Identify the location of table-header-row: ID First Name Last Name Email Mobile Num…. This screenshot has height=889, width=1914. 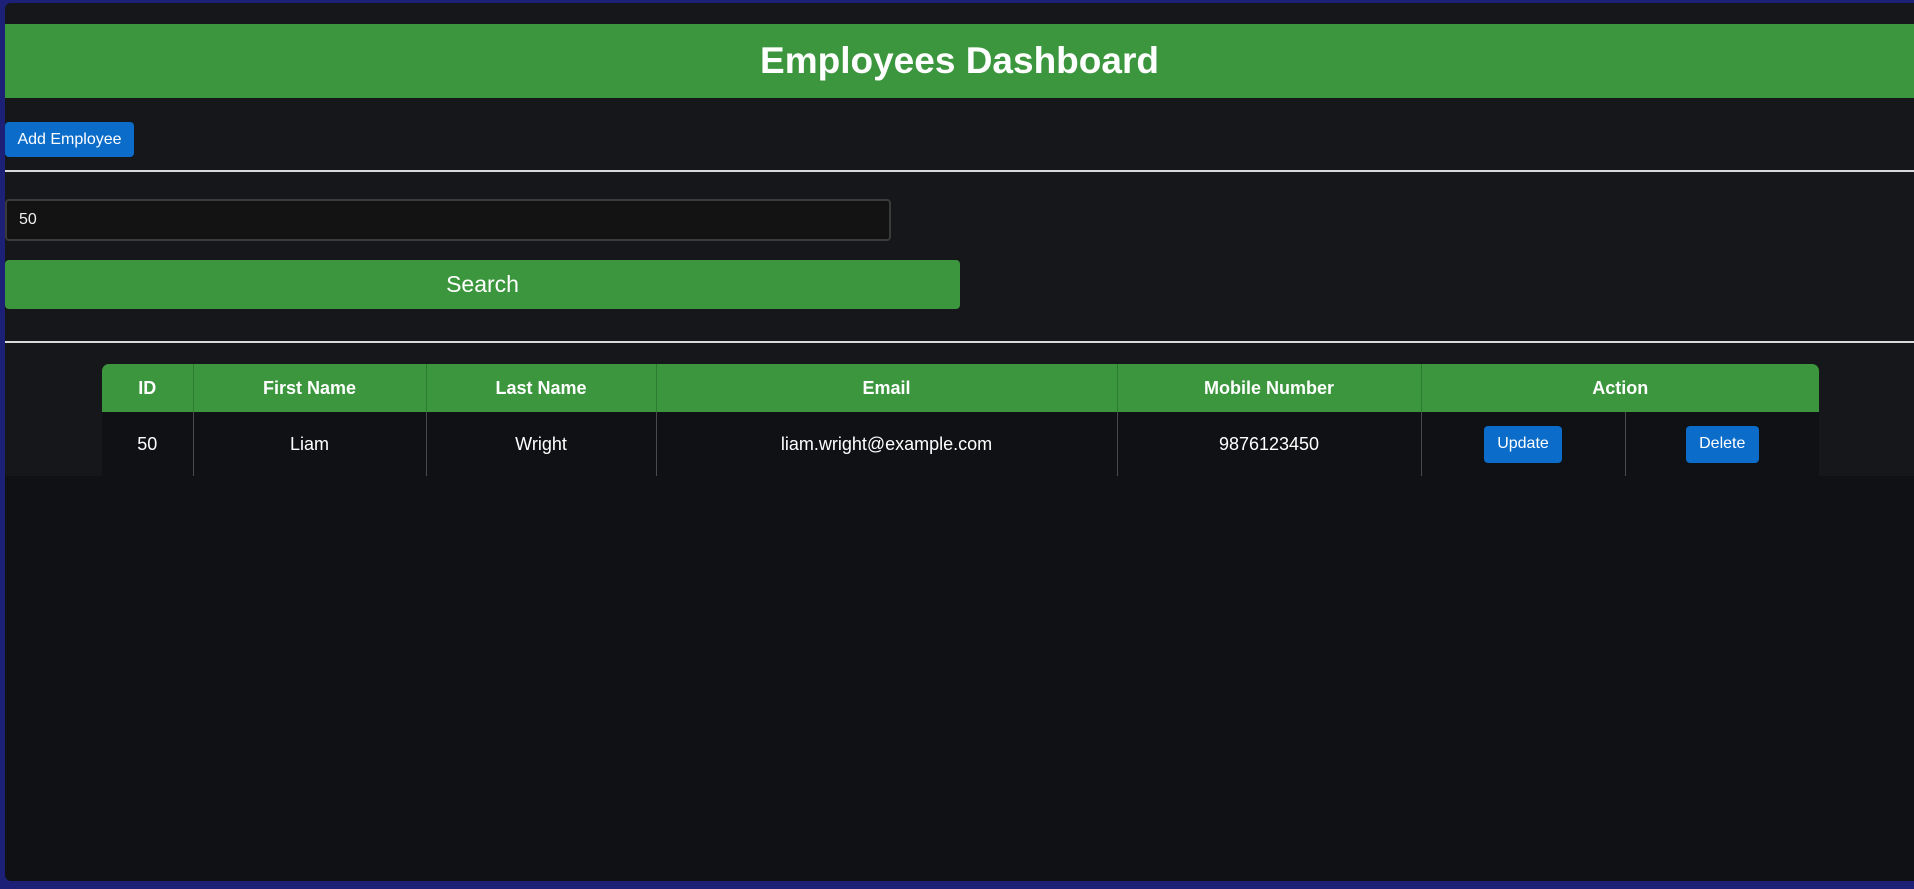
(960, 388).